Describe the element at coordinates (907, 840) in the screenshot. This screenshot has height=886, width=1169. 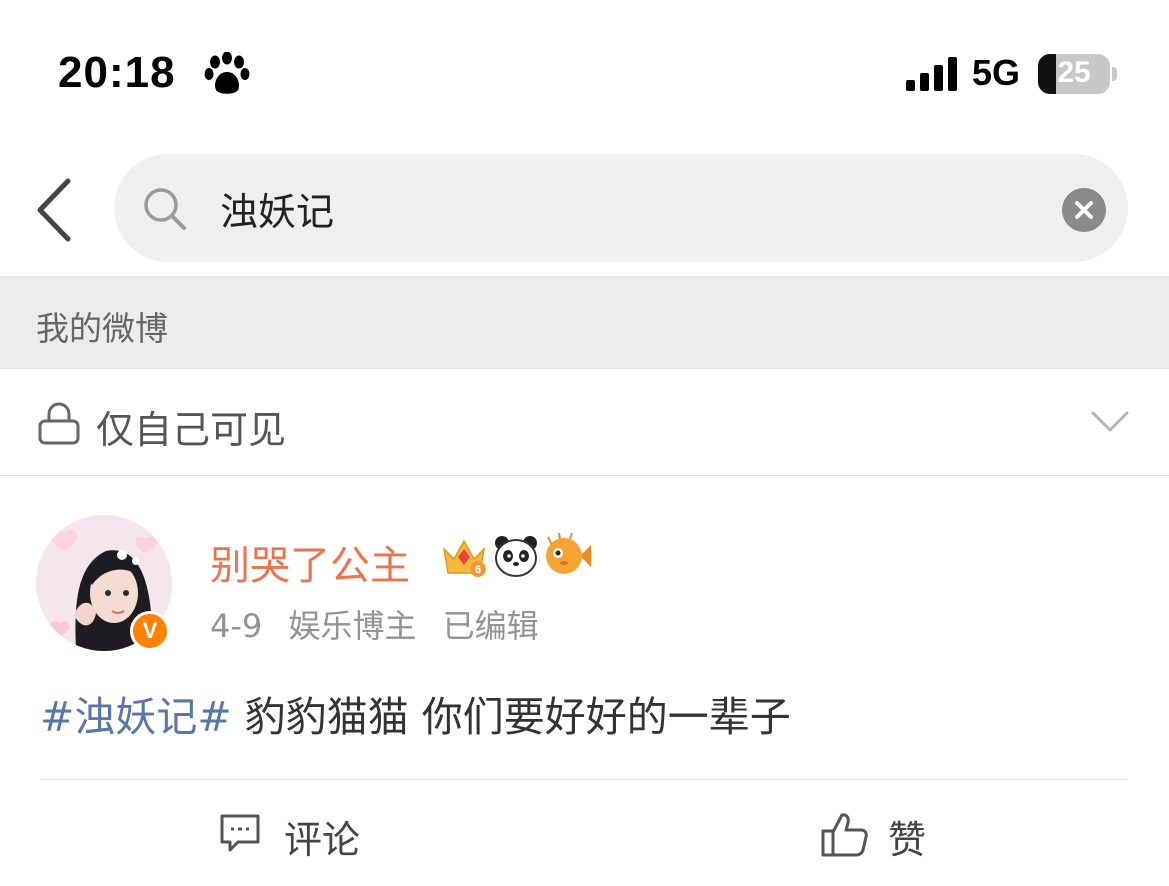
I see `like-label: 赞` at that location.